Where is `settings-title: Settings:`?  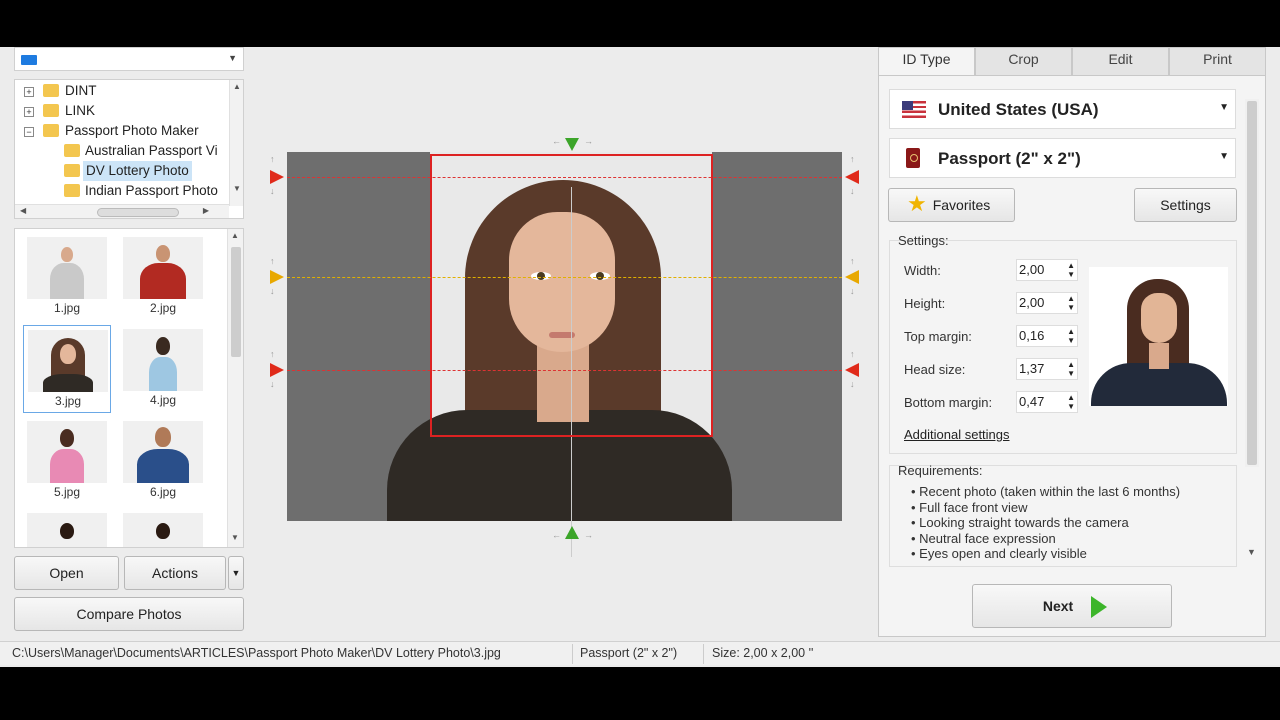
settings-title: Settings: is located at coordinates (923, 240).